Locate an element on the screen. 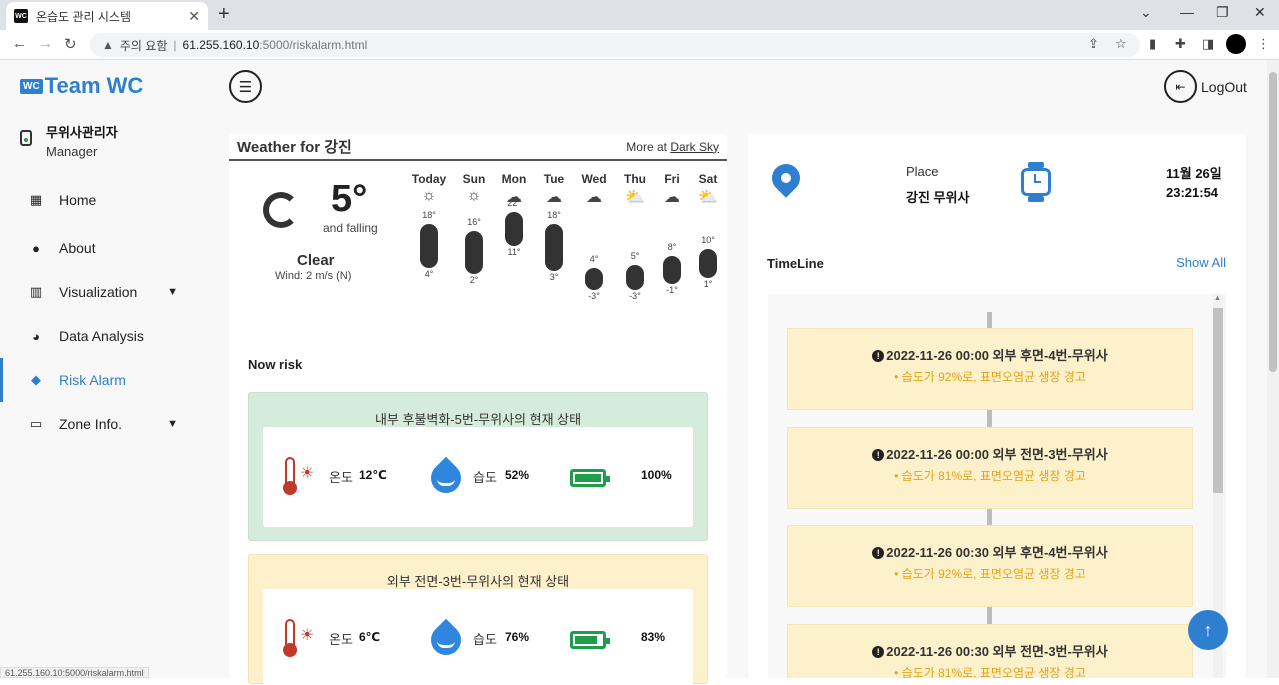  chevron-down-icon: ▼ is located at coordinates (172, 424).